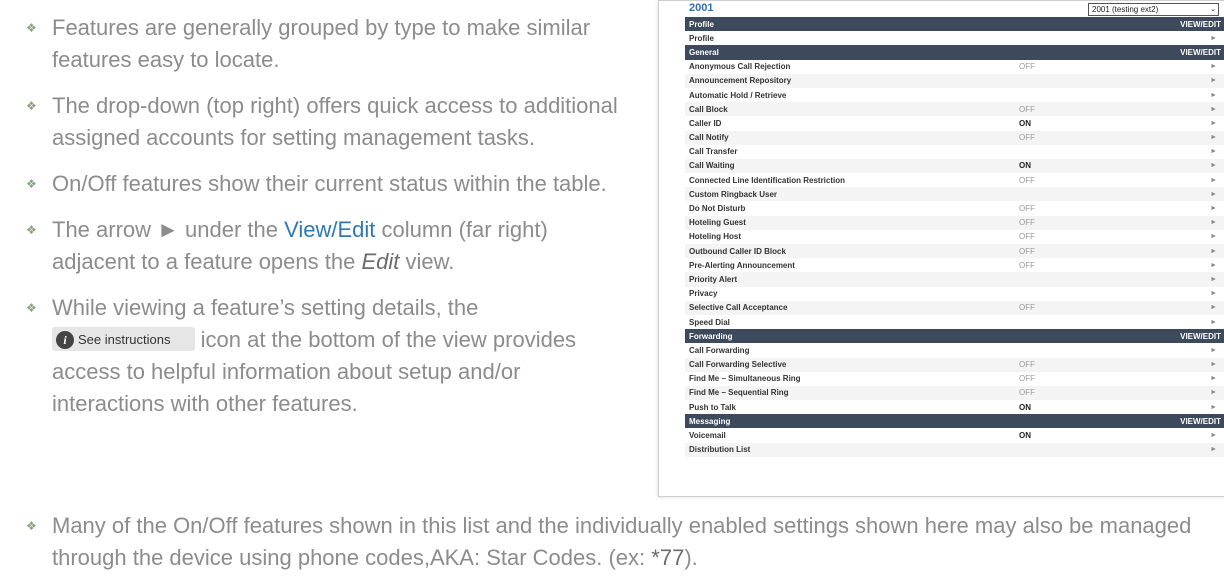  What do you see at coordinates (954, 322) in the screenshot?
I see `feature-row: Speed Dial ►` at bounding box center [954, 322].